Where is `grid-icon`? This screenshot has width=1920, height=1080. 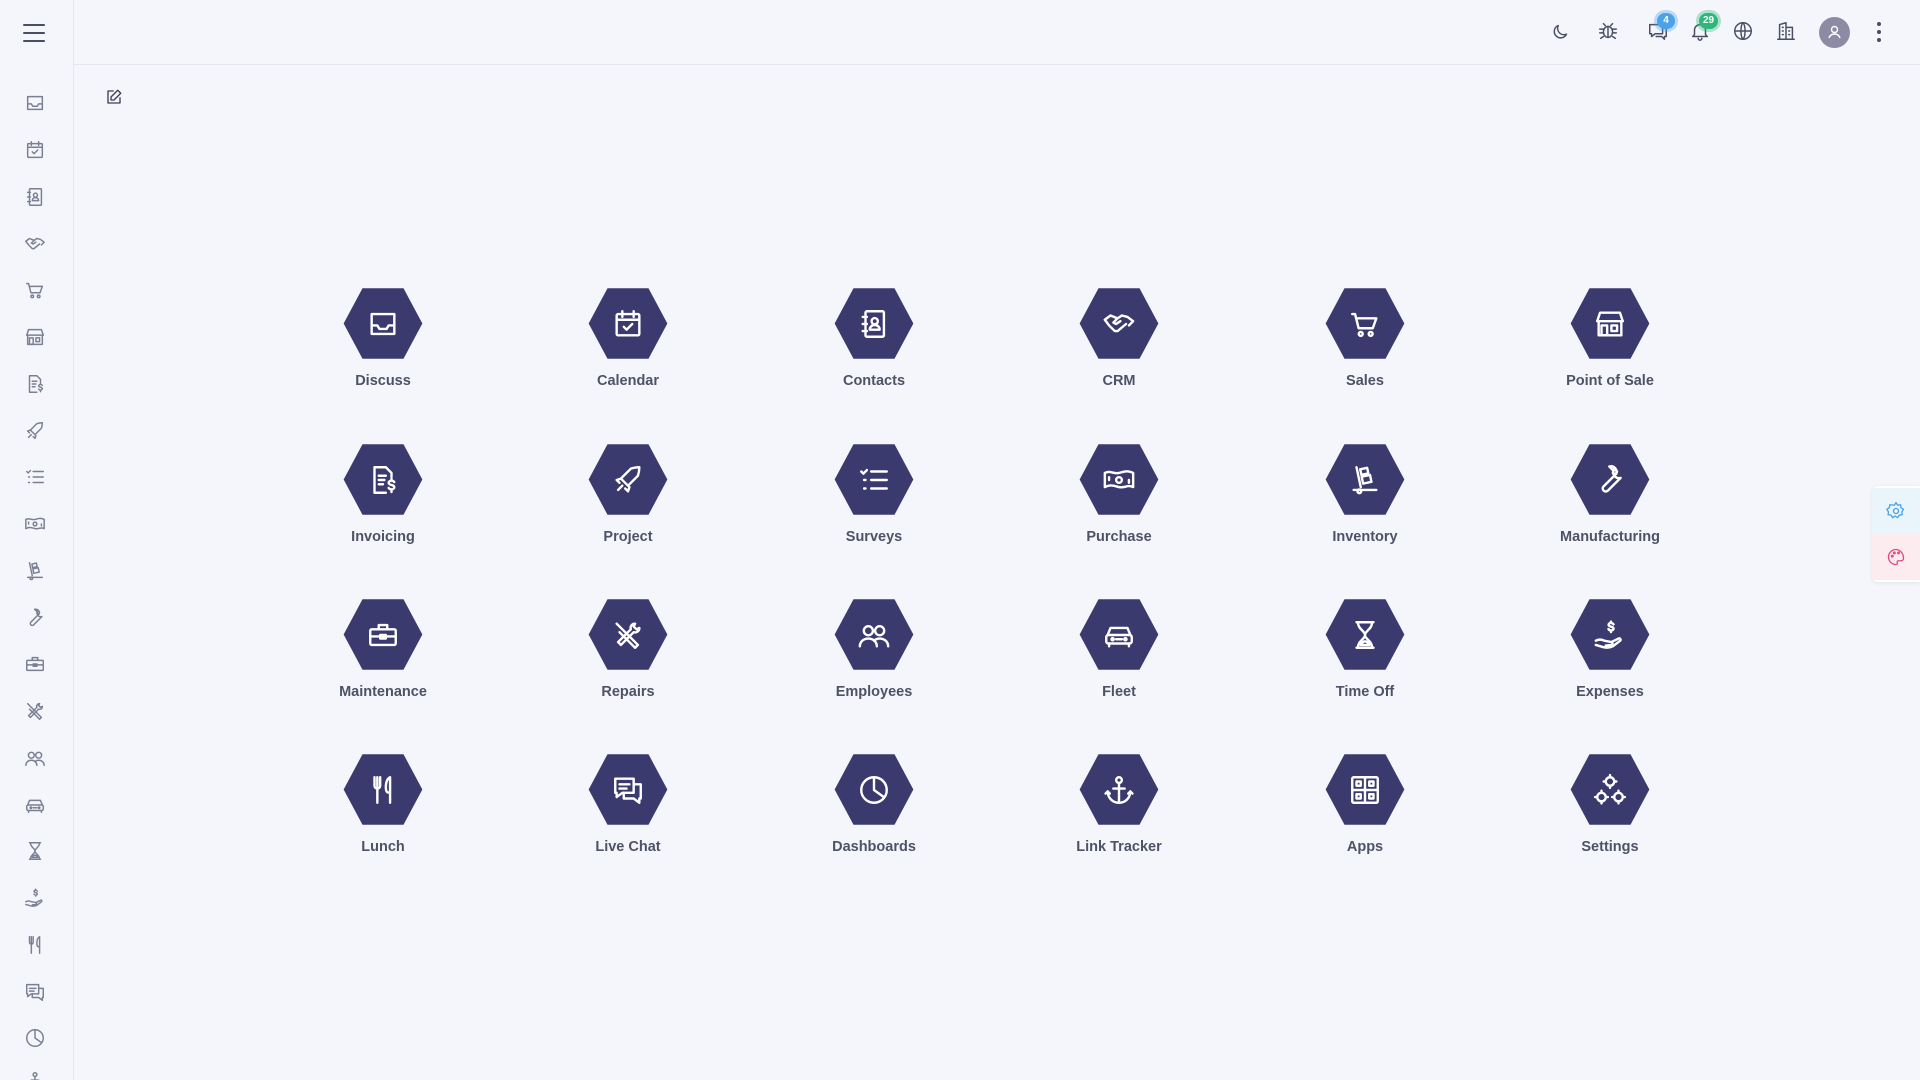 grid-icon is located at coordinates (1365, 790).